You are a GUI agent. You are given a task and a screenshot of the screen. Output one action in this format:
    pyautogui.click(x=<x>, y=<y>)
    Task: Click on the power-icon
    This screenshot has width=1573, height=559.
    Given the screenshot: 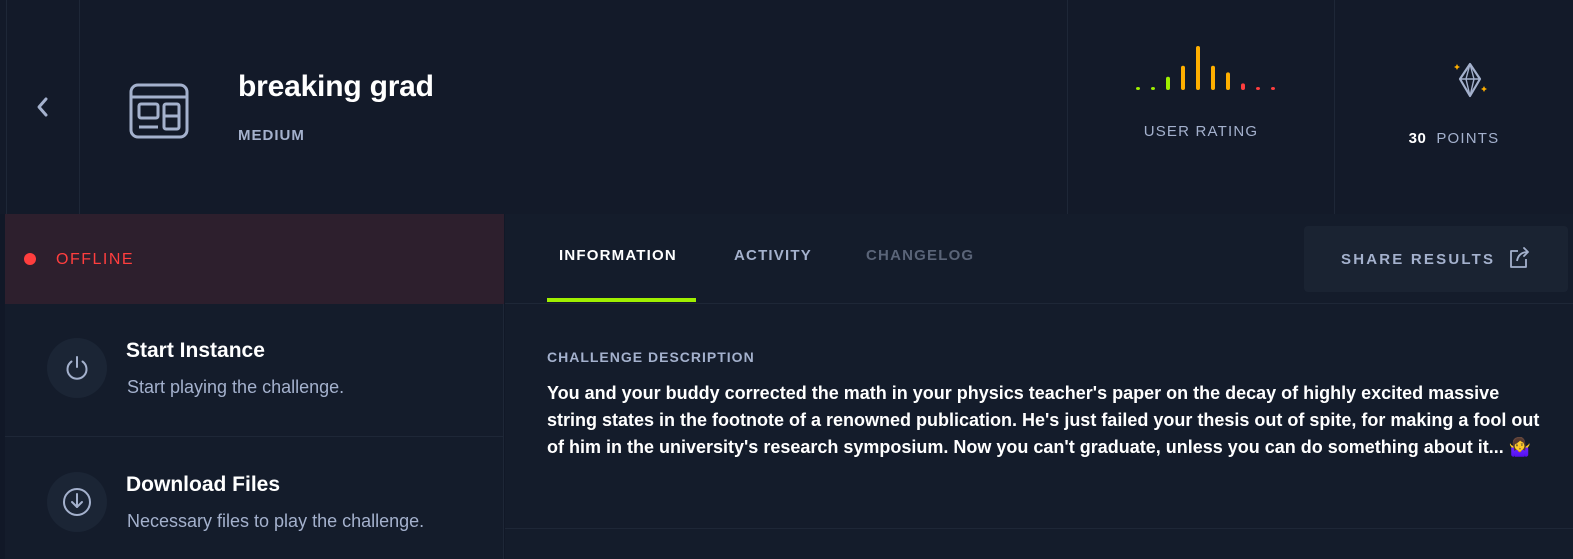 What is the action you would take?
    pyautogui.click(x=77, y=368)
    